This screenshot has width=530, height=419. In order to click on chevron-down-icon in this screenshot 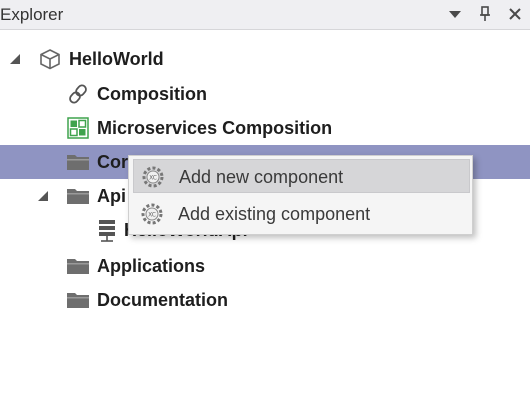, I will do `click(455, 14)`.